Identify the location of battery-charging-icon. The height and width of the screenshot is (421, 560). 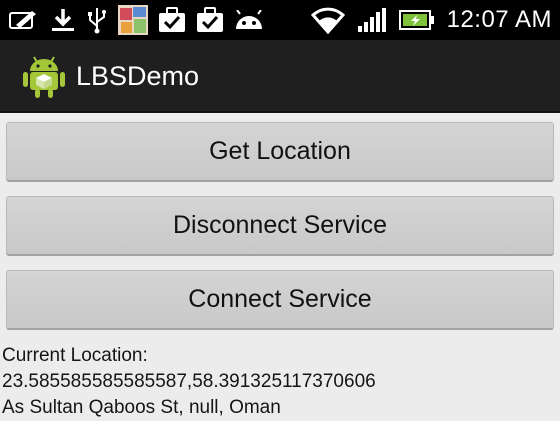
(416, 20).